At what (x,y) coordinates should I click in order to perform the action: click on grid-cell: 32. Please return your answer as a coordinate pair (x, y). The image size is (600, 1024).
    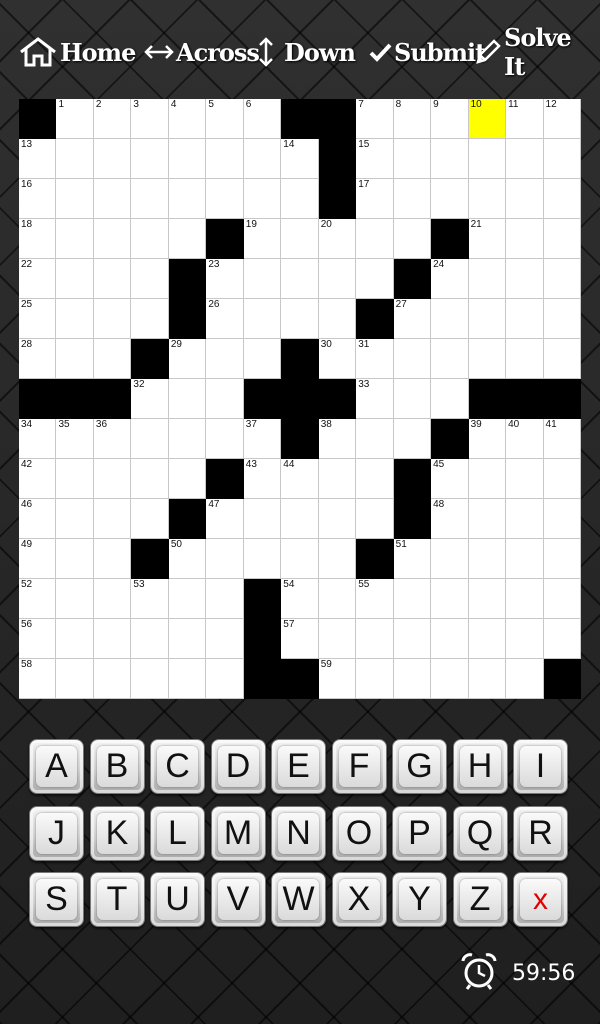
    Looking at the image, I should click on (150, 399).